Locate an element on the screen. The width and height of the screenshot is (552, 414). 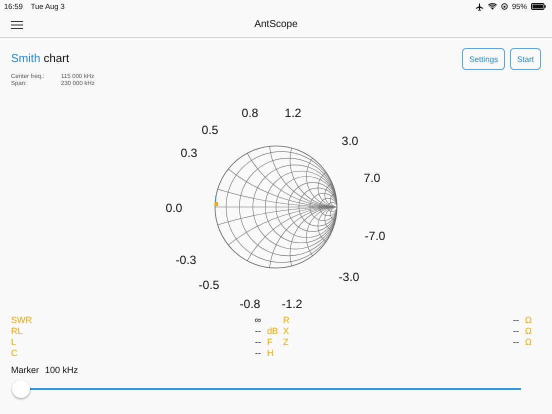
axis-label: 0.0 is located at coordinates (174, 208).